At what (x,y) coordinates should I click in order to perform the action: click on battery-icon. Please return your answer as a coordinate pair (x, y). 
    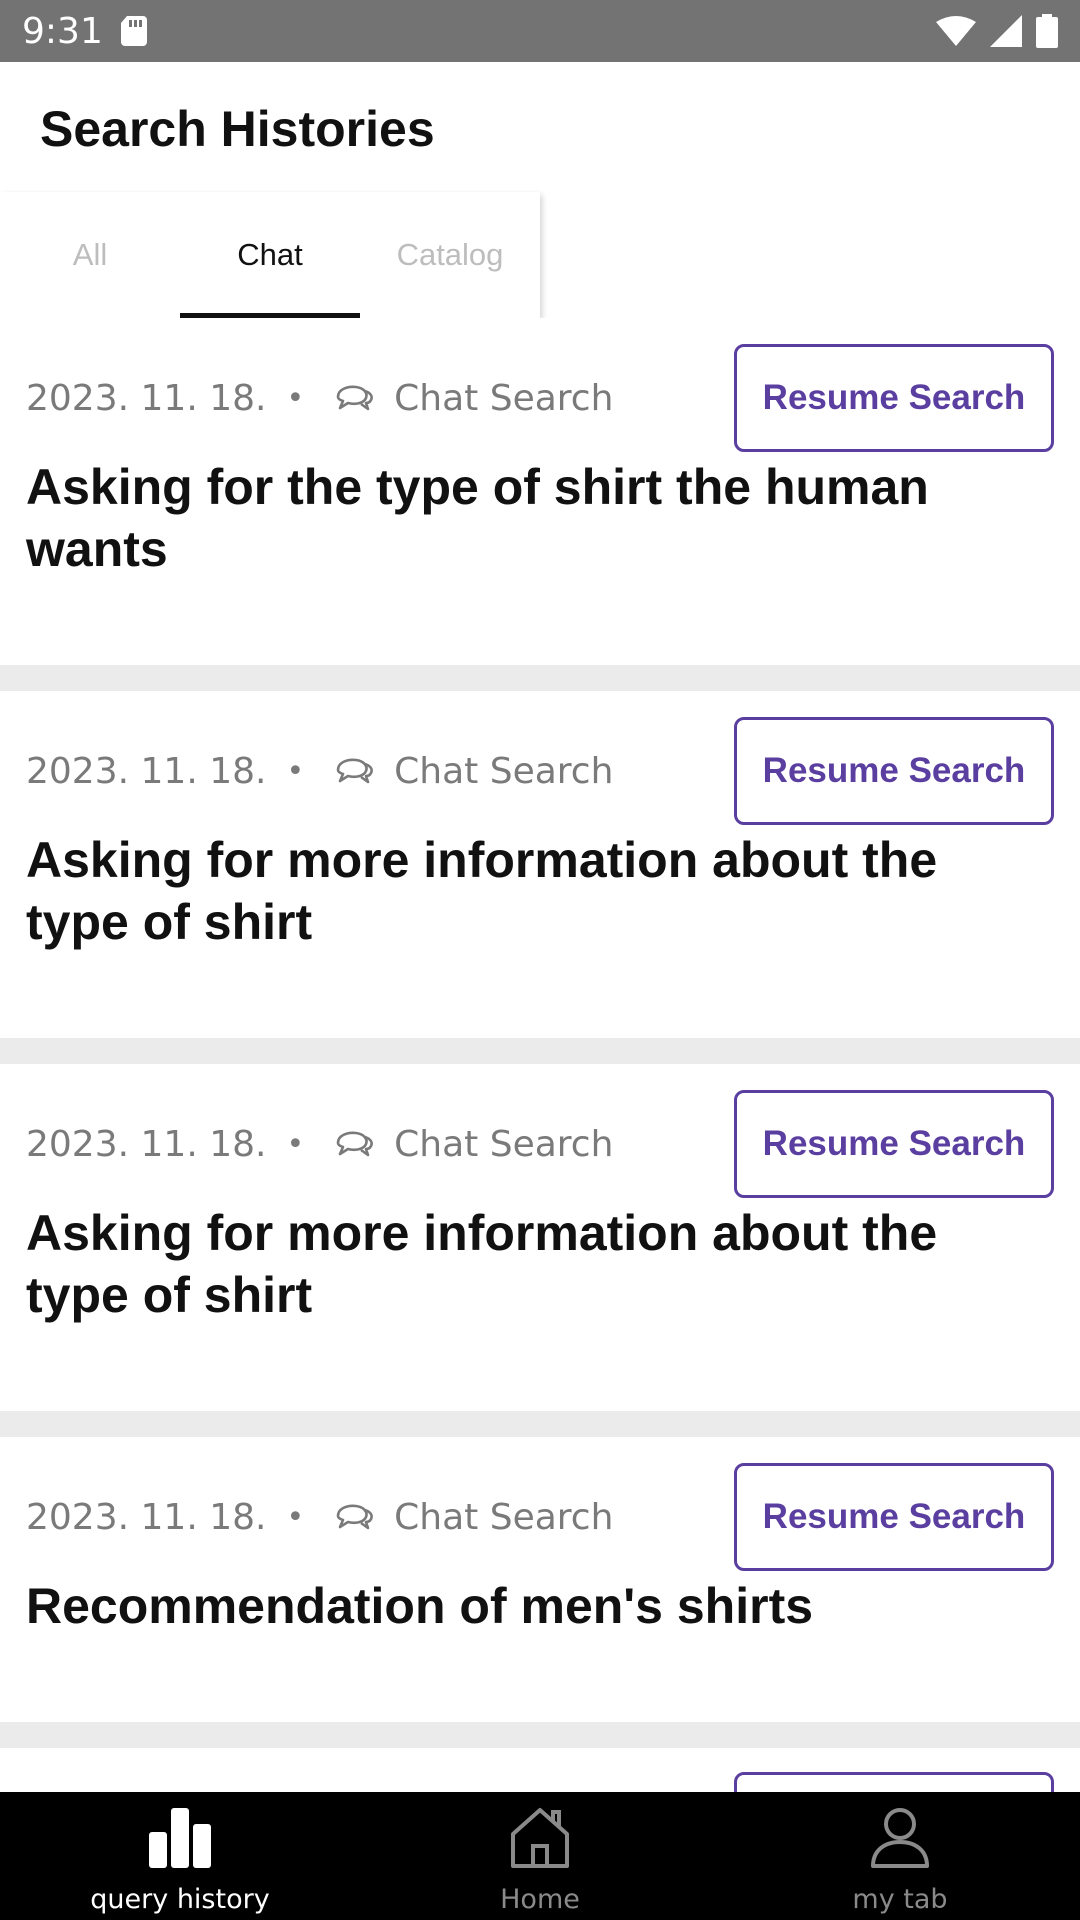
    Looking at the image, I should click on (1047, 31).